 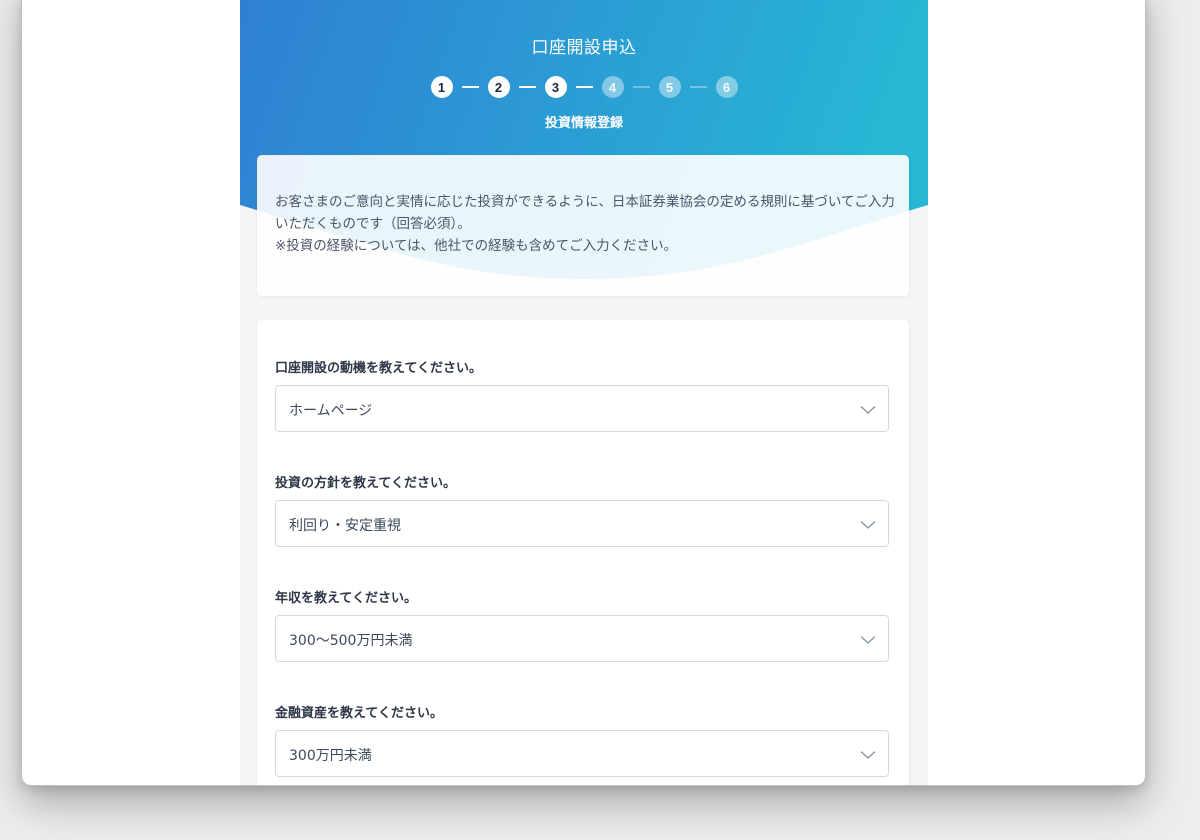 What do you see at coordinates (359, 713) in the screenshot?
I see `assets-label: 金融資産を教えてください。` at bounding box center [359, 713].